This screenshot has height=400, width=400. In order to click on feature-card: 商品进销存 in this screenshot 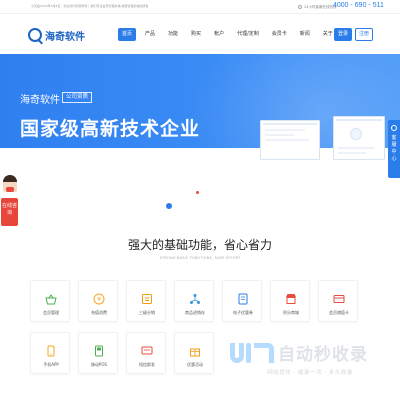, I will do `click(194, 301)`.